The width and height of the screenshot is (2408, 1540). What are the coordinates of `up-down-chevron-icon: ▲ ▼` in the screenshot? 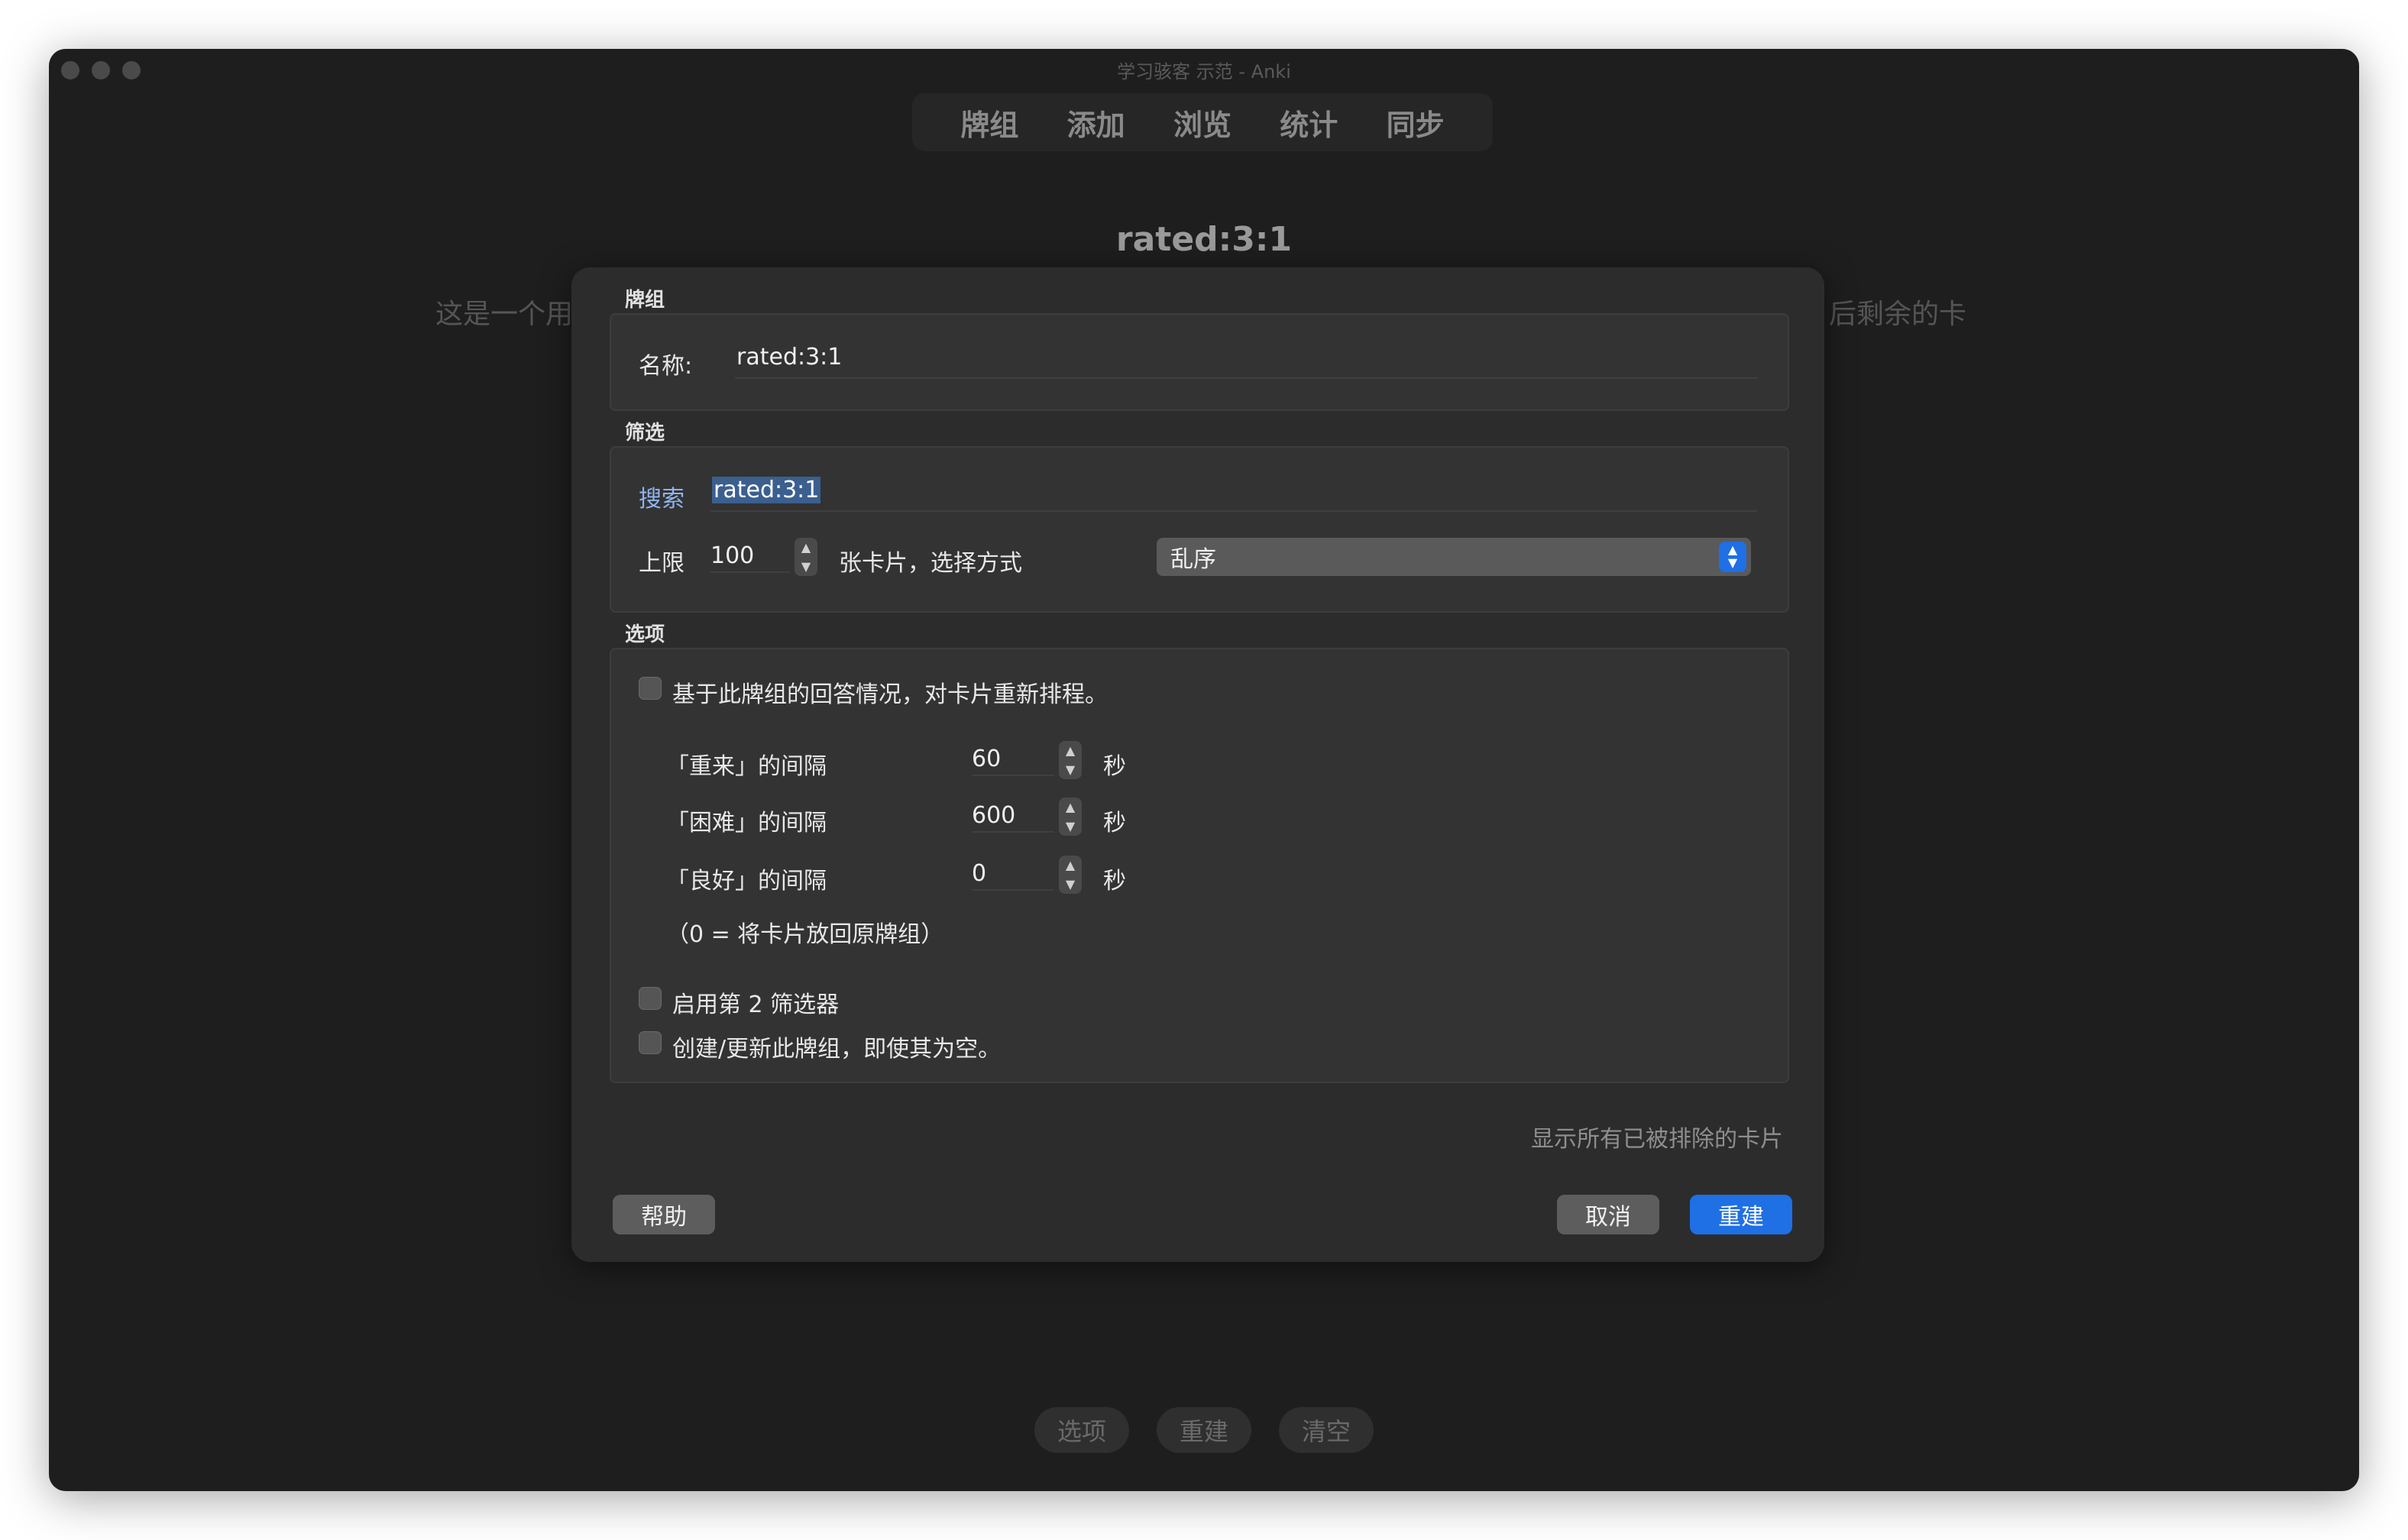 It's located at (1732, 557).